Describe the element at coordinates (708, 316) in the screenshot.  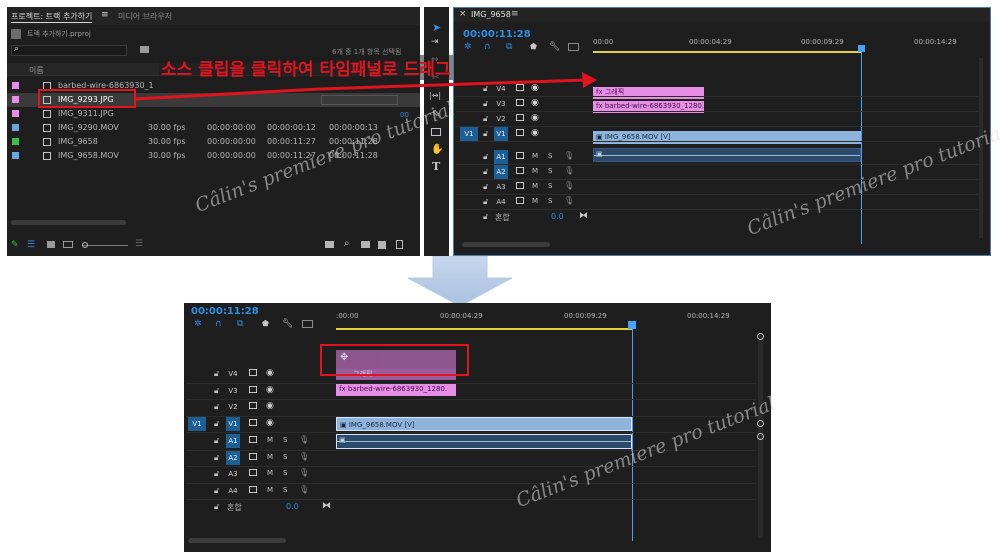
I see `ruler-tick-label: 00:00:14:29` at that location.